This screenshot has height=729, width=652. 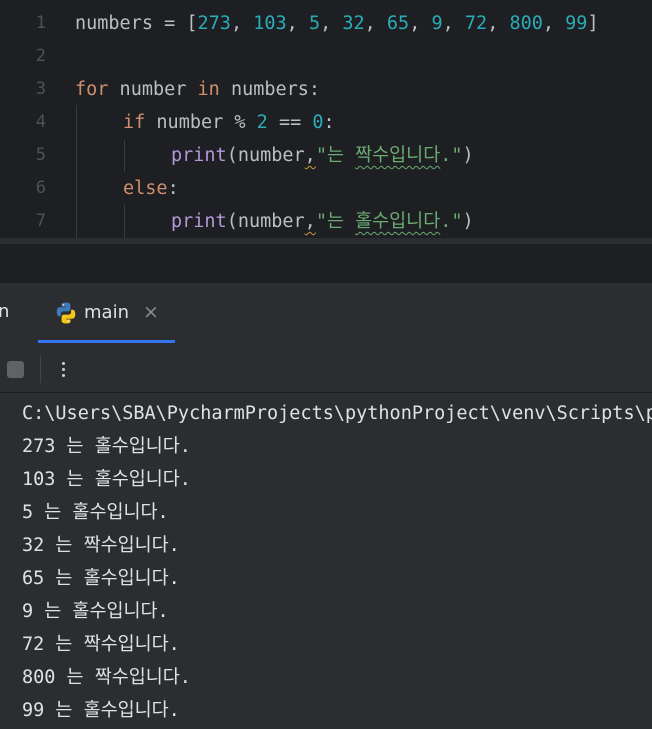 I want to click on console-line: 273 는 홀수입니다., so click(x=106, y=446).